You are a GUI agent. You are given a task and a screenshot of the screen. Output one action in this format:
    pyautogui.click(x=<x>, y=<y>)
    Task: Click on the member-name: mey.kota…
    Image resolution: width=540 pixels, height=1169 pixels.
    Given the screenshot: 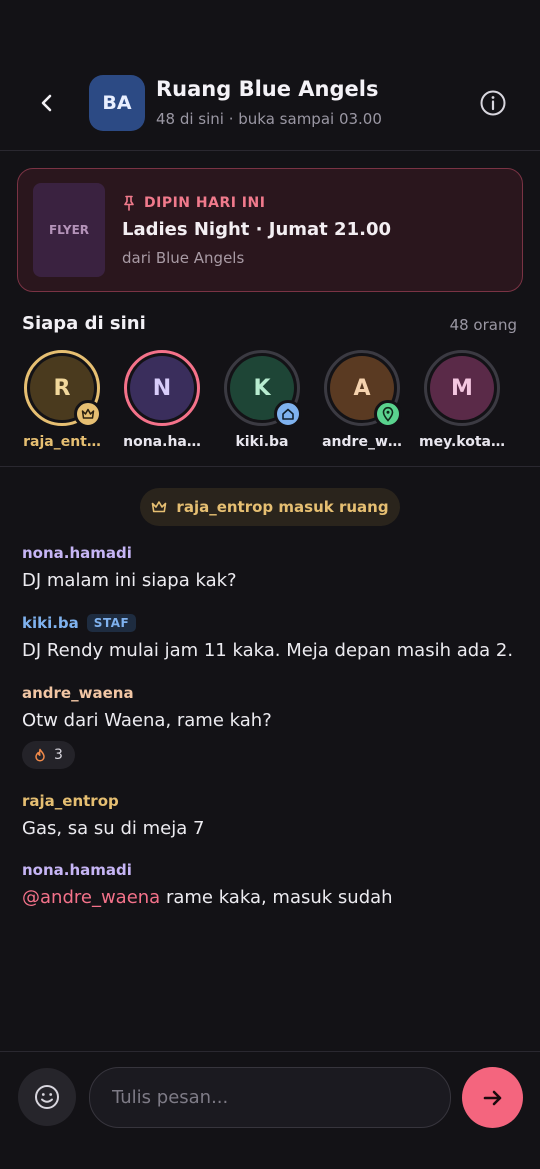 What is the action you would take?
    pyautogui.click(x=462, y=442)
    